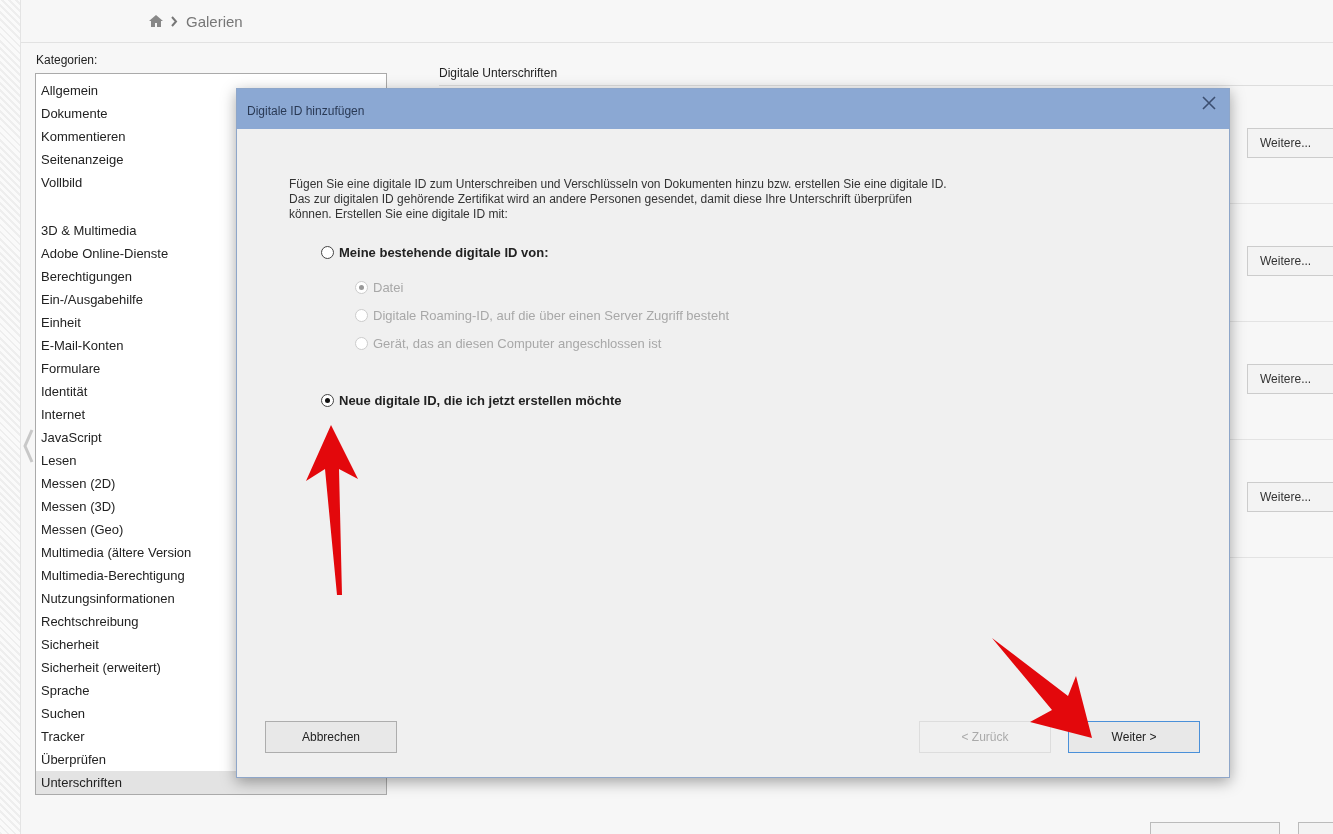 This screenshot has width=1333, height=834. Describe the element at coordinates (214, 21) in the screenshot. I see `breadcrumb-item: Galerien` at that location.